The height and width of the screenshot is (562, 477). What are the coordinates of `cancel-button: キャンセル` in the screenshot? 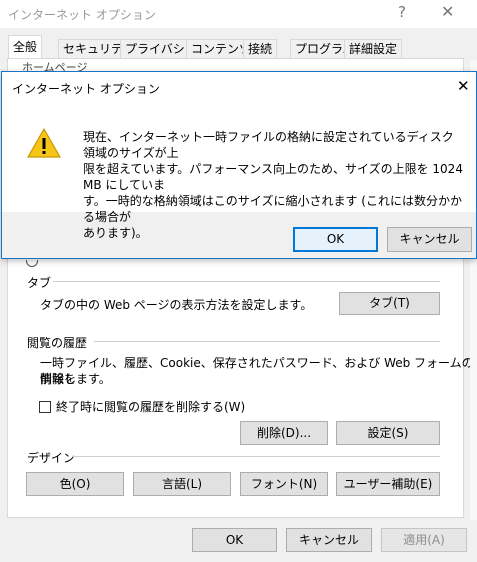 It's located at (329, 540).